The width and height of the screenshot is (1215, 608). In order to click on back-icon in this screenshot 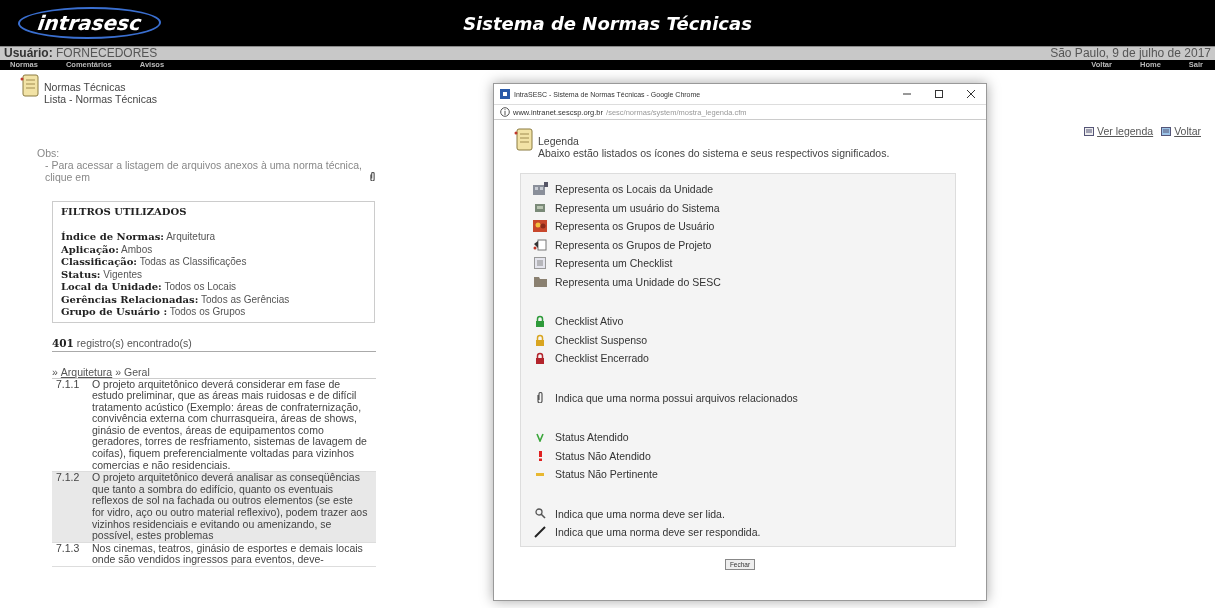, I will do `click(1166, 131)`.